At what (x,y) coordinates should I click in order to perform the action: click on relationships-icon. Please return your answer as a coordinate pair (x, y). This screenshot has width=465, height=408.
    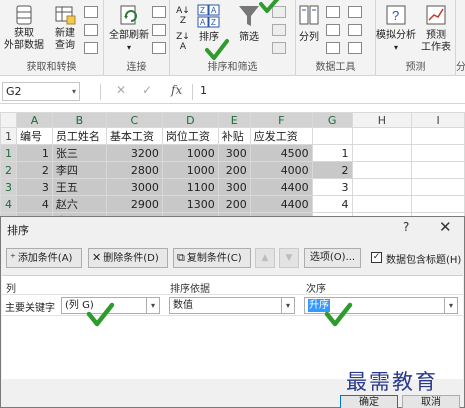
    Looking at the image, I should click on (355, 30).